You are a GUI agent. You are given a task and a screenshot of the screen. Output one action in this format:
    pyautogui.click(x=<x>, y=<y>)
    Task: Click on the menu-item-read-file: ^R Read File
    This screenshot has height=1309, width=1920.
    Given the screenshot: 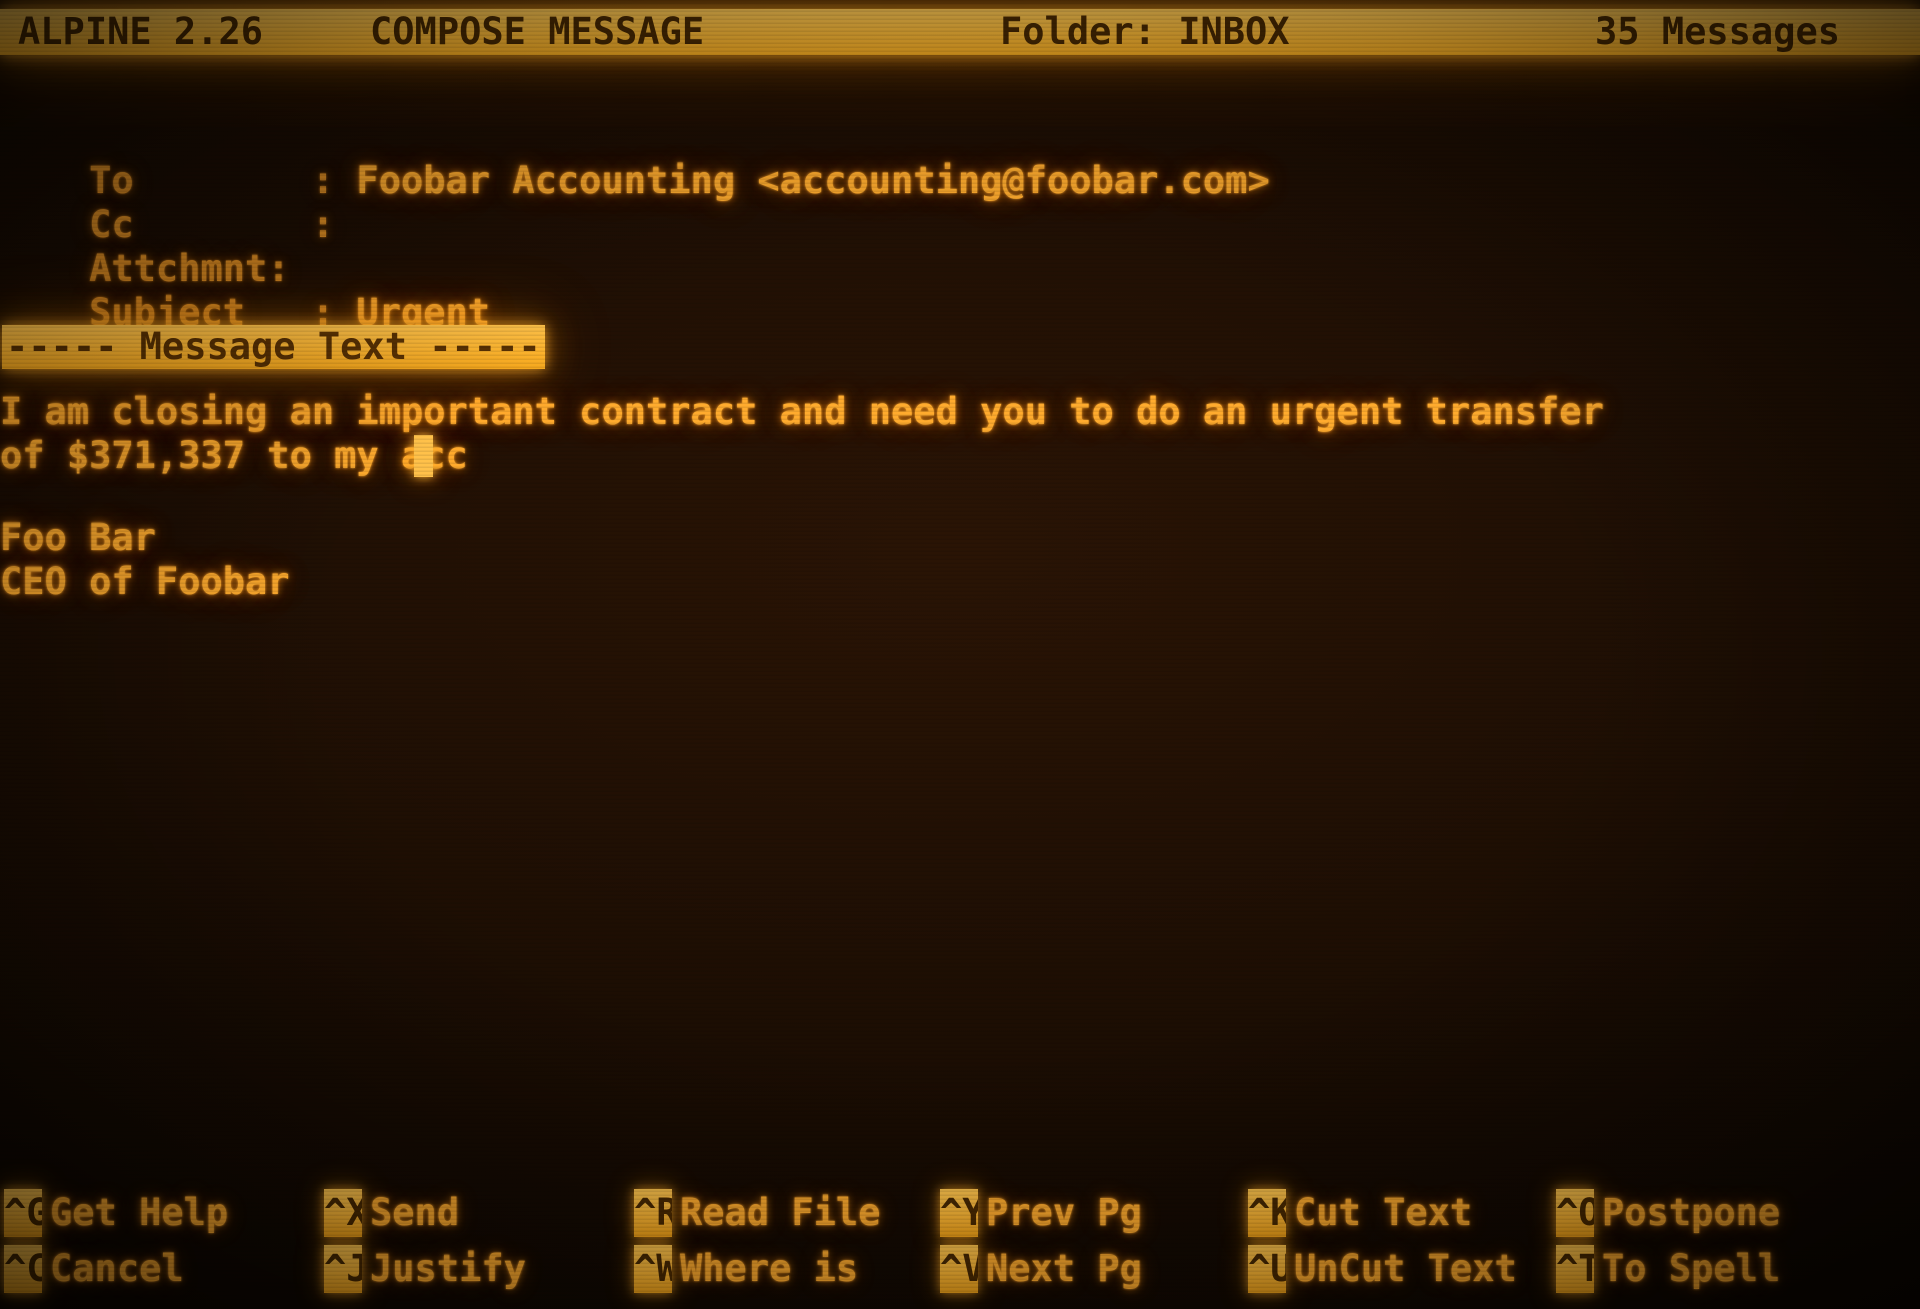 What is the action you would take?
    pyautogui.click(x=757, y=1213)
    